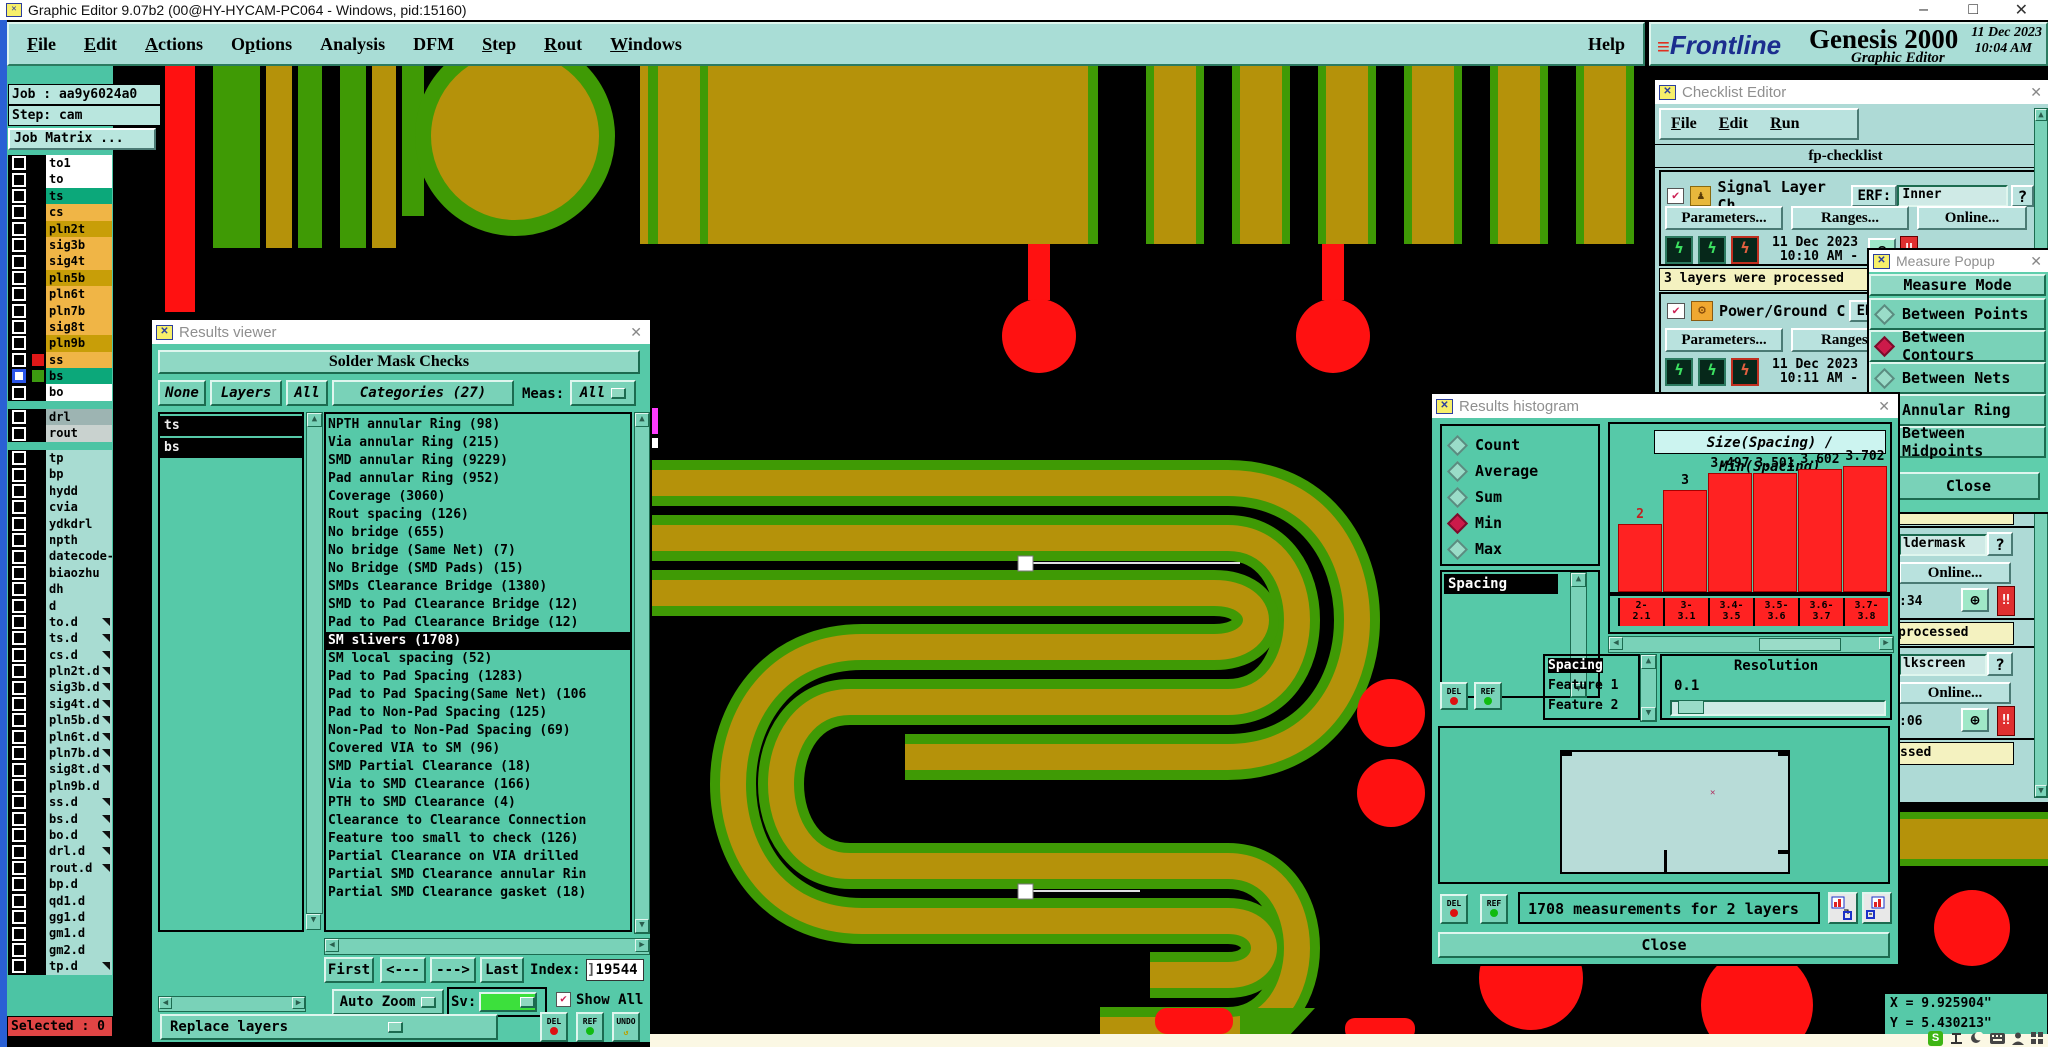 The image size is (2048, 1047). What do you see at coordinates (1973, 10) in the screenshot?
I see `maximize-icon: □` at bounding box center [1973, 10].